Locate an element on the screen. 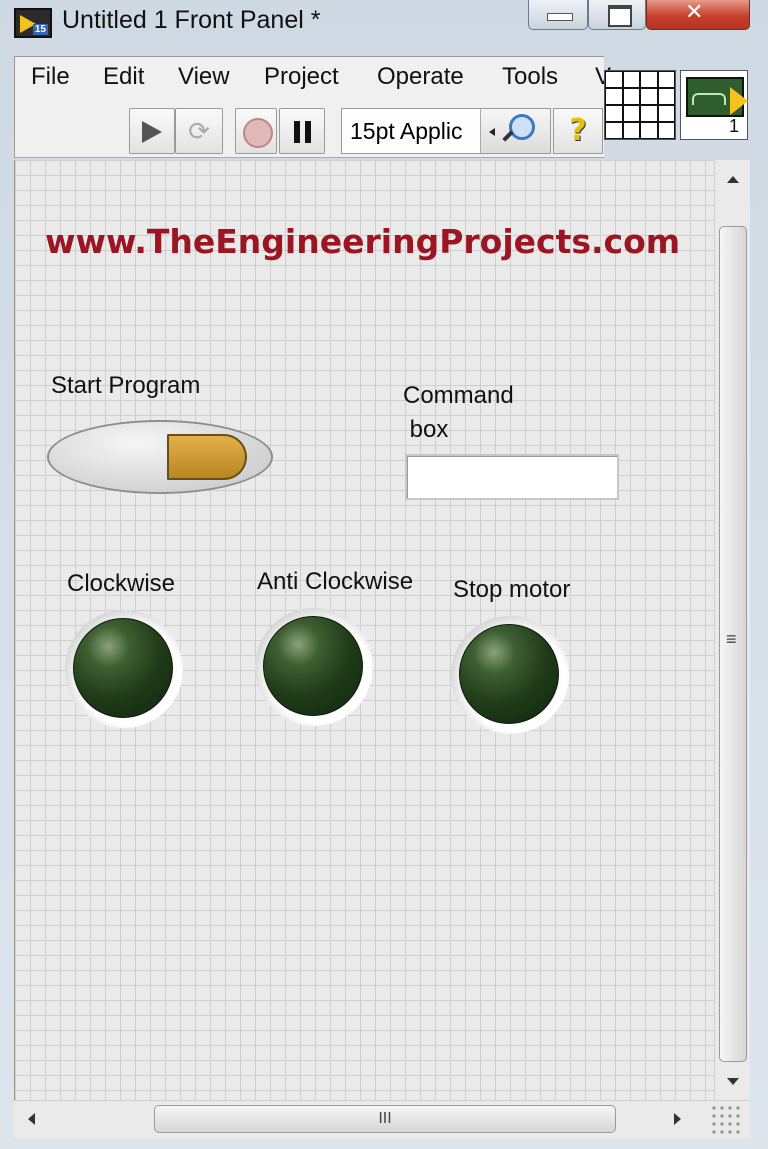  stop-motor-label: Stop motor is located at coordinates (512, 589).